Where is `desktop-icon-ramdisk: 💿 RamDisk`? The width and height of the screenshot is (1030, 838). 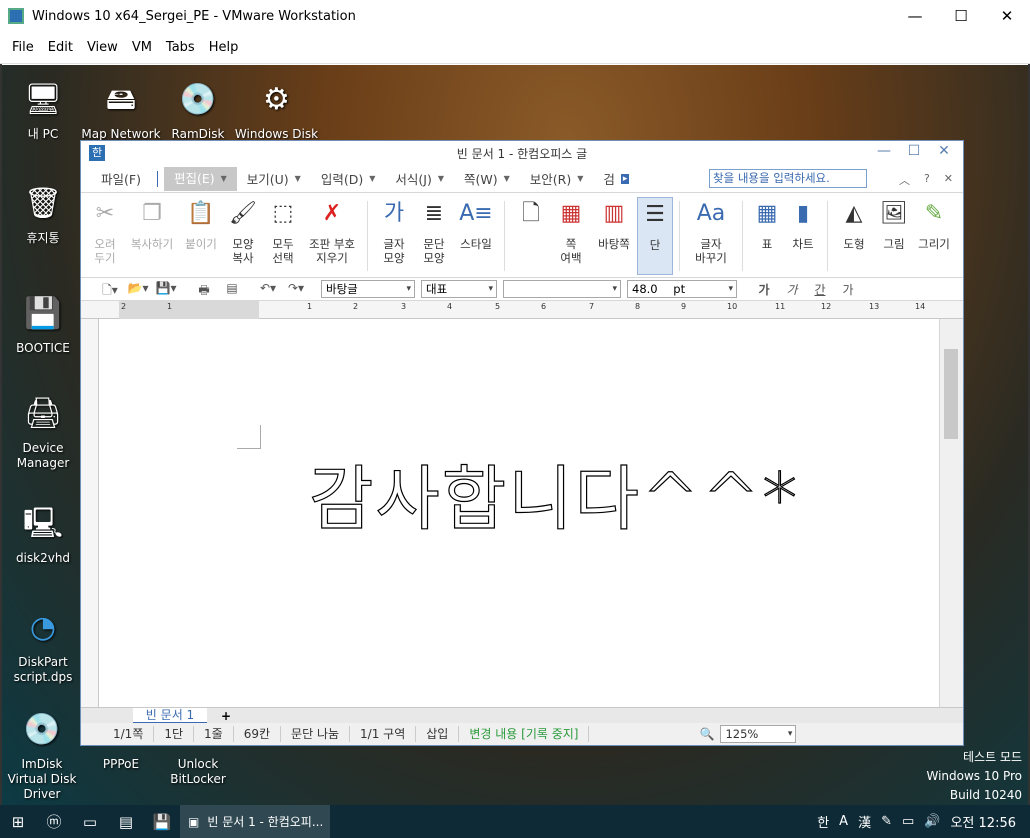 desktop-icon-ramdisk: 💿 RamDisk is located at coordinates (198, 108).